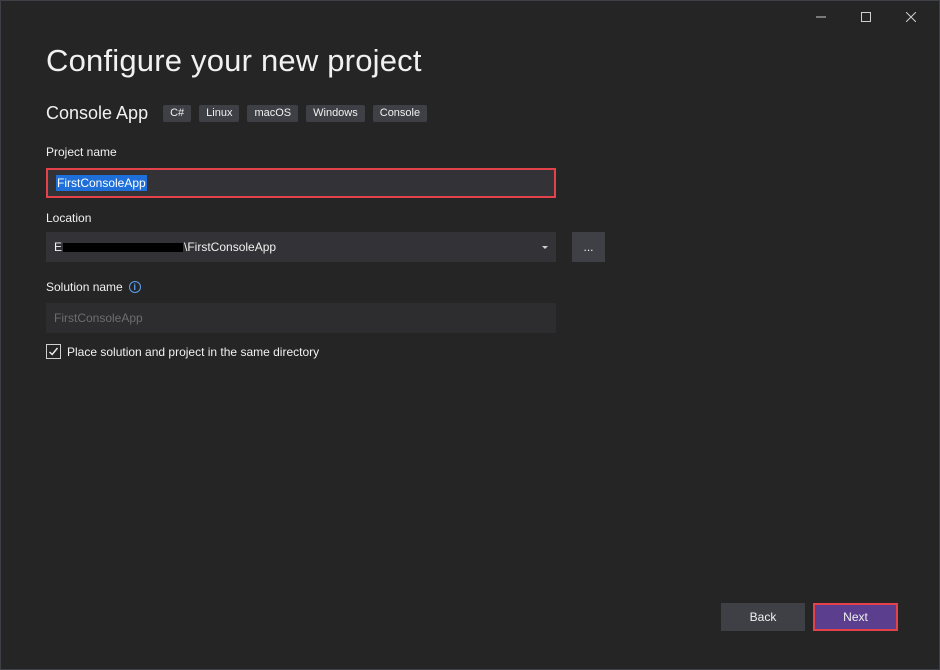 Image resolution: width=940 pixels, height=670 pixels. What do you see at coordinates (545, 247) in the screenshot?
I see `chevron-down-icon` at bounding box center [545, 247].